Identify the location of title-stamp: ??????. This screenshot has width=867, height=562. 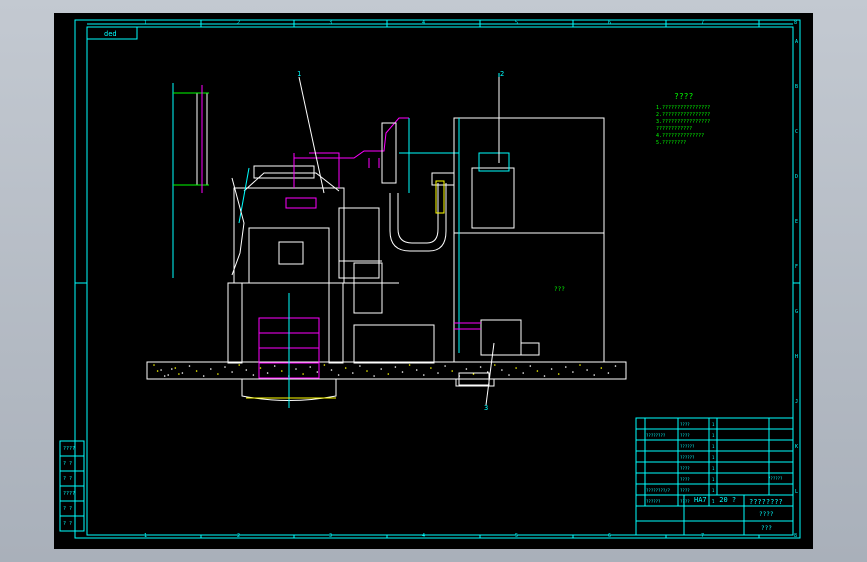
(775, 478).